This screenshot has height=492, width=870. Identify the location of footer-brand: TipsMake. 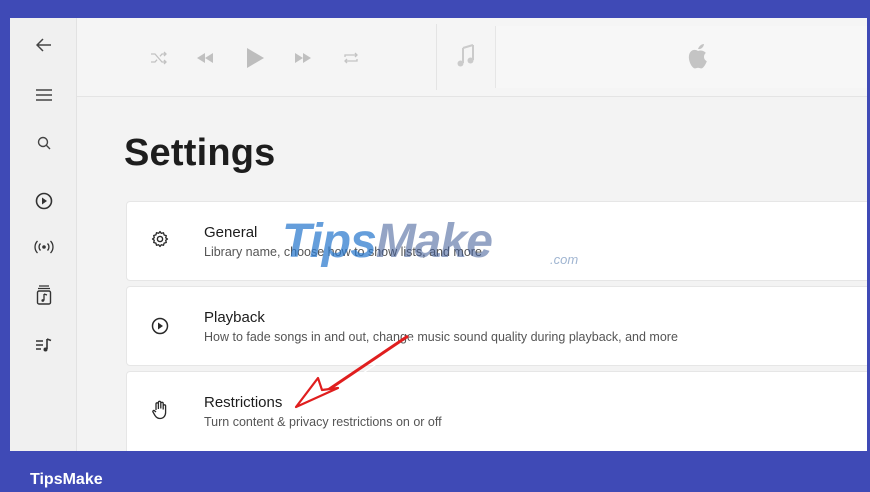
(66, 479).